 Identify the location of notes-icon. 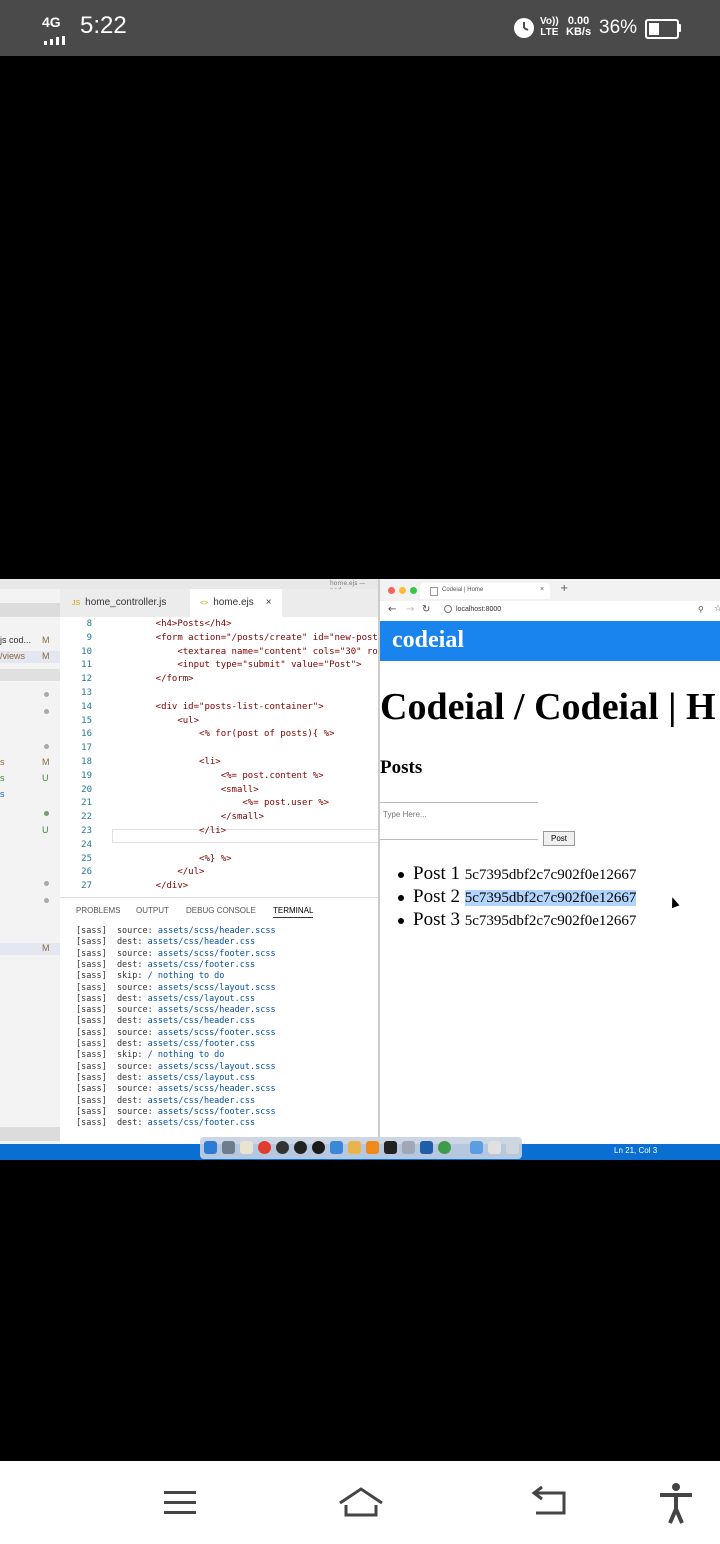
(246, 1147).